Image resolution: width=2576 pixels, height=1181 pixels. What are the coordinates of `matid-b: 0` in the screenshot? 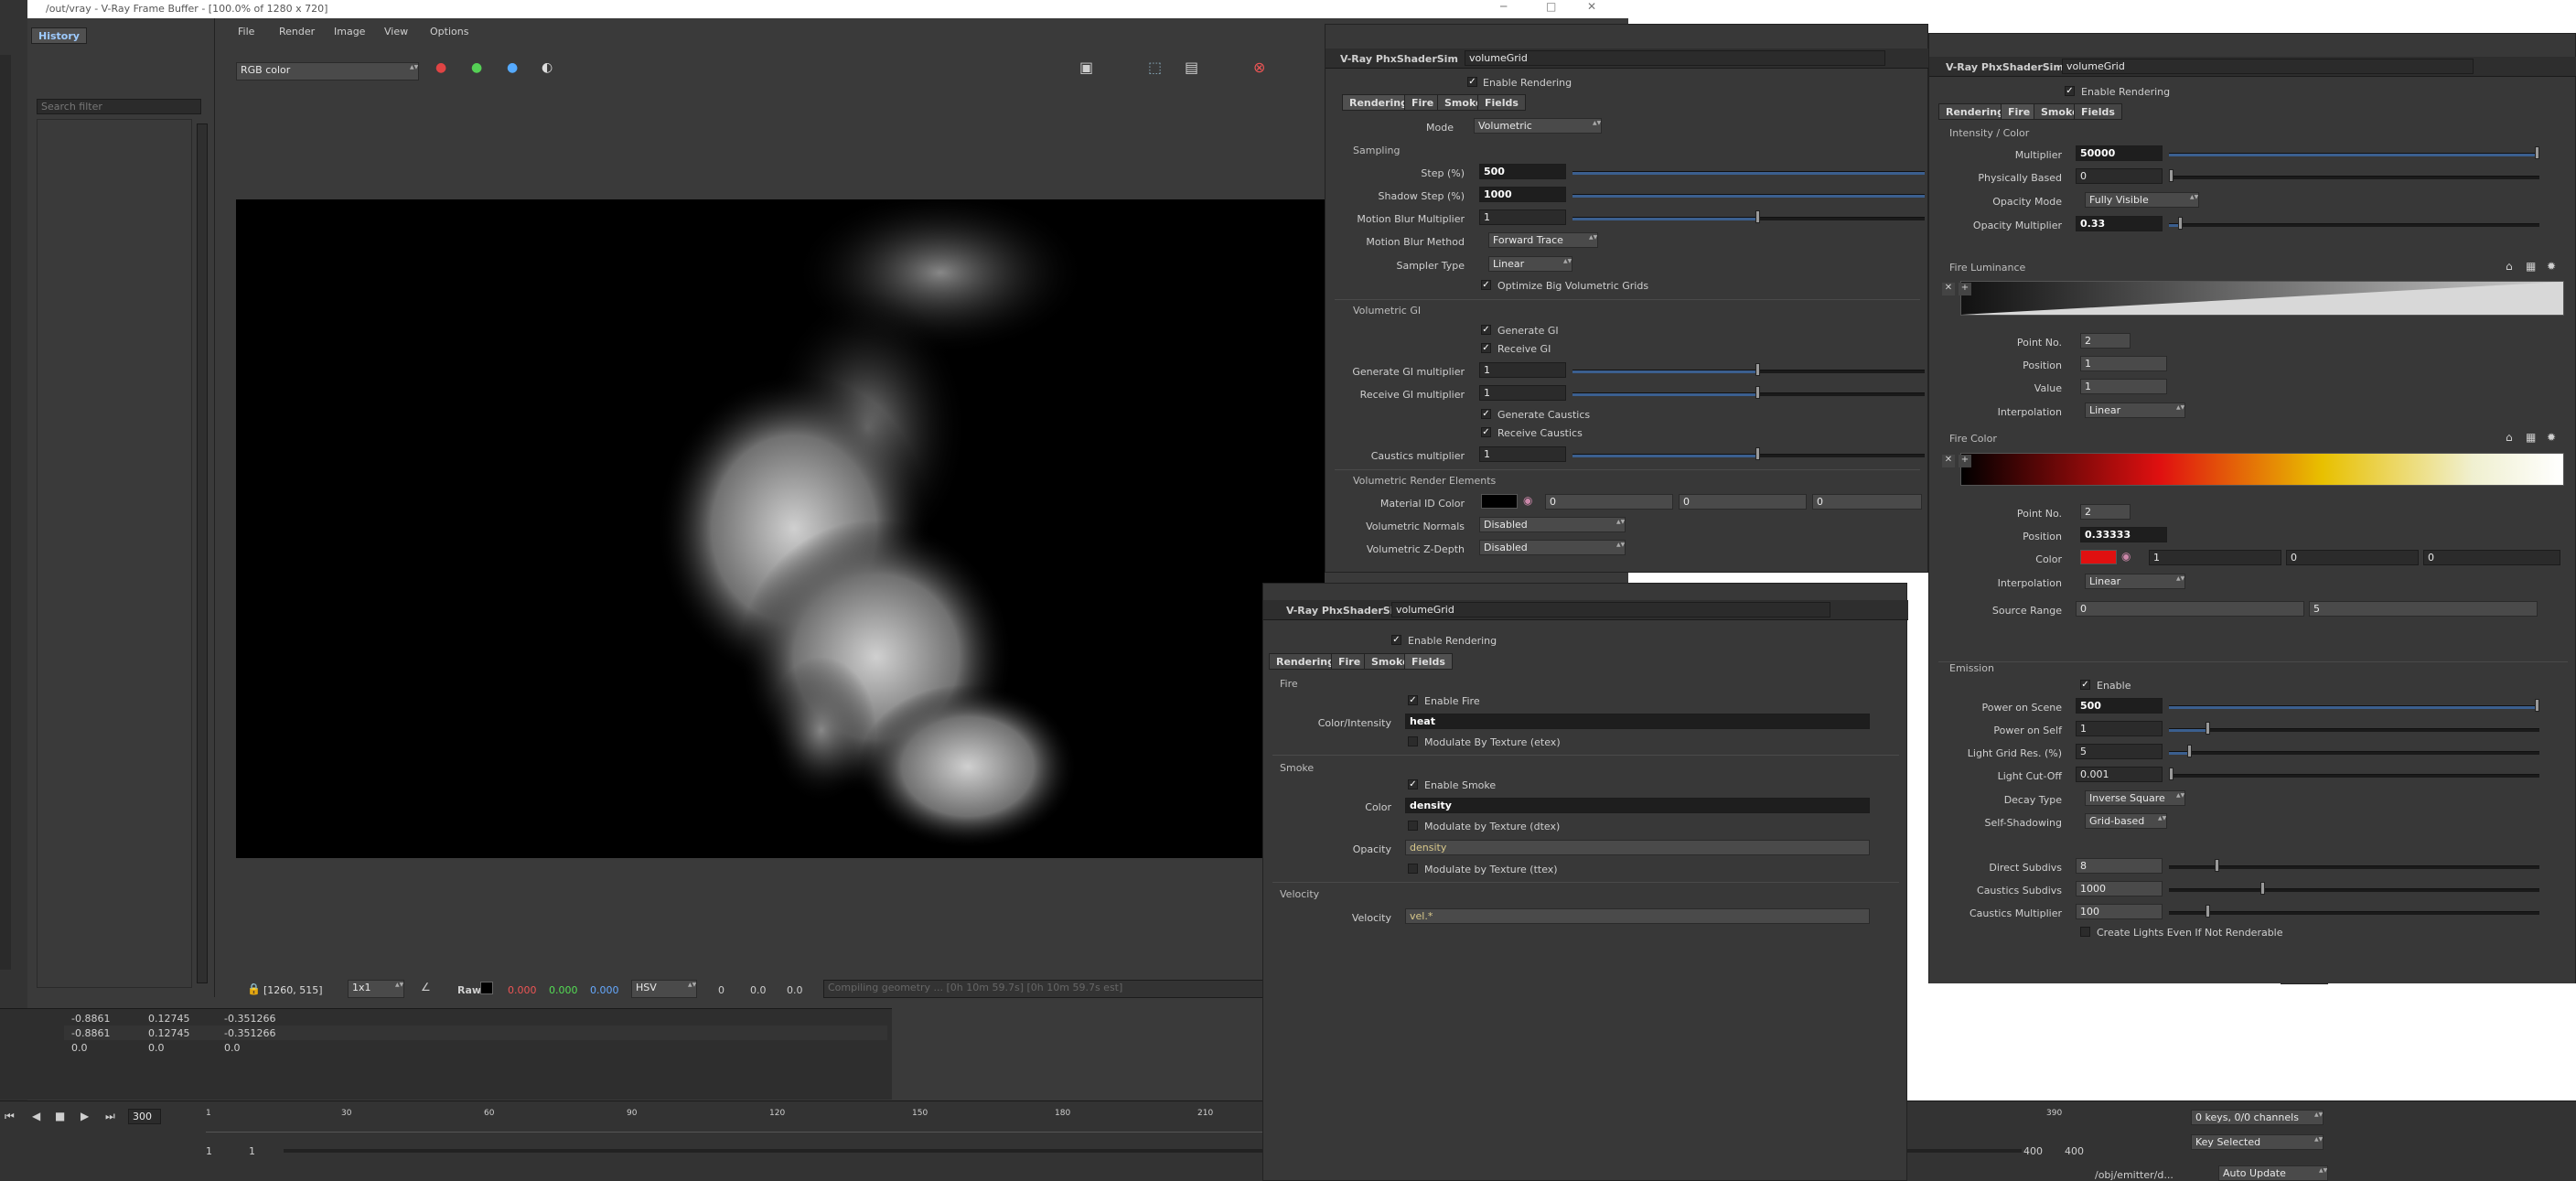 It's located at (1867, 502).